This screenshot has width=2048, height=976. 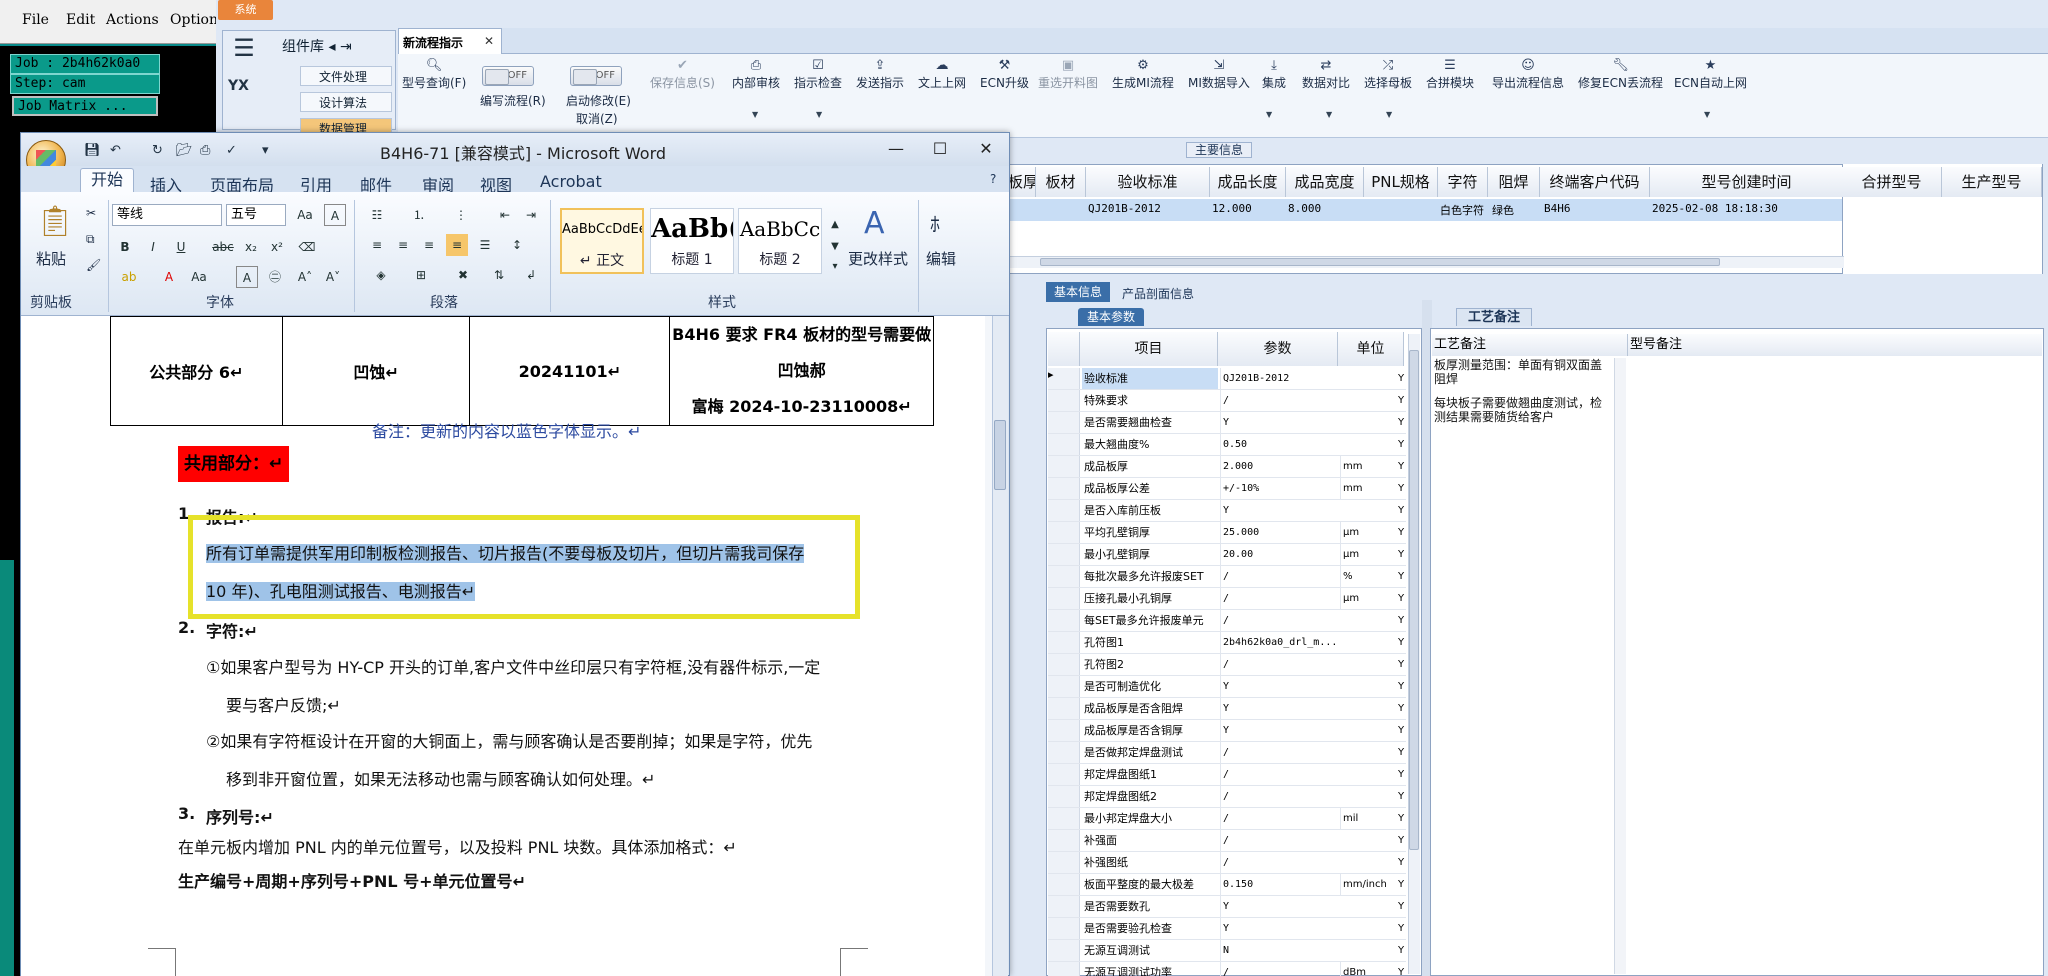 I want to click on show-marks-icon: ↲, so click(x=531, y=275).